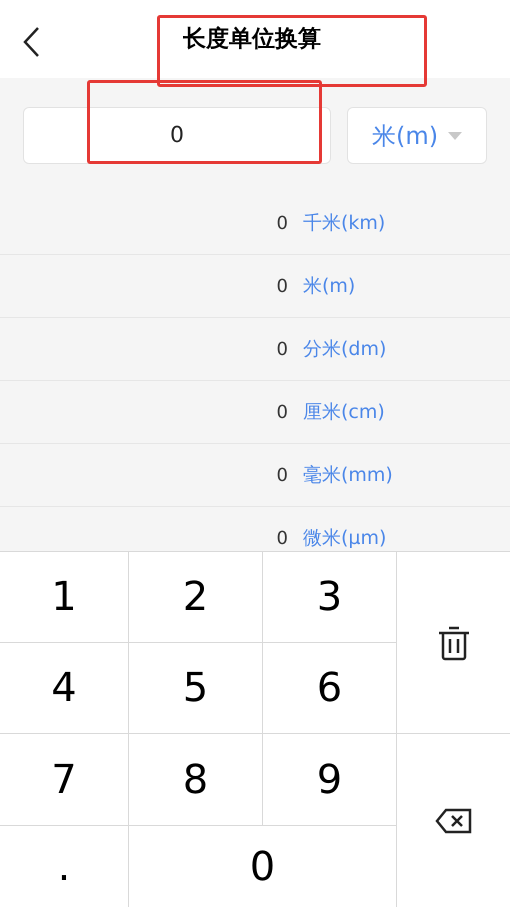 The width and height of the screenshot is (510, 907). I want to click on unit-label: 微米(μm), so click(344, 538).